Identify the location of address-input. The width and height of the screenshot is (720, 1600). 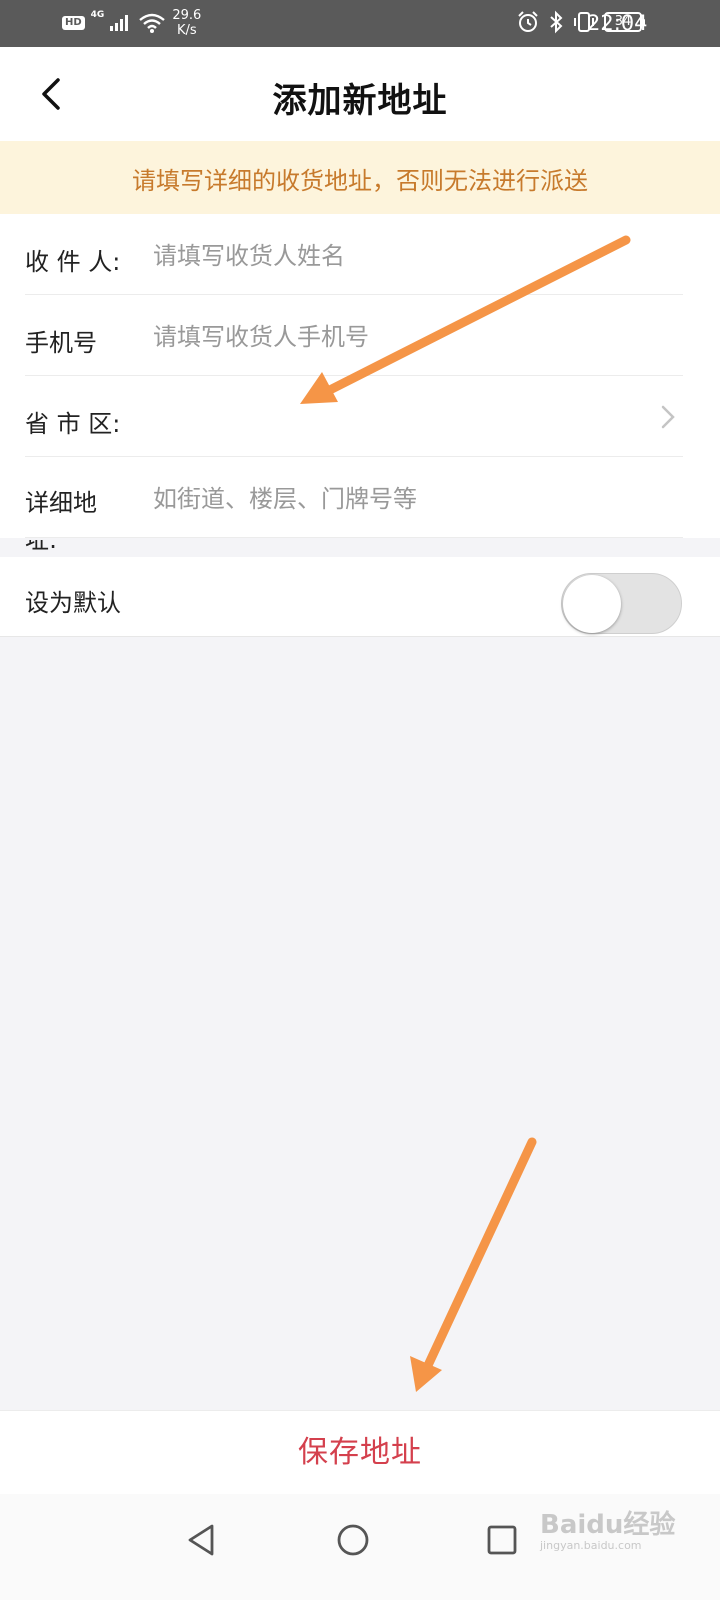
(418, 499).